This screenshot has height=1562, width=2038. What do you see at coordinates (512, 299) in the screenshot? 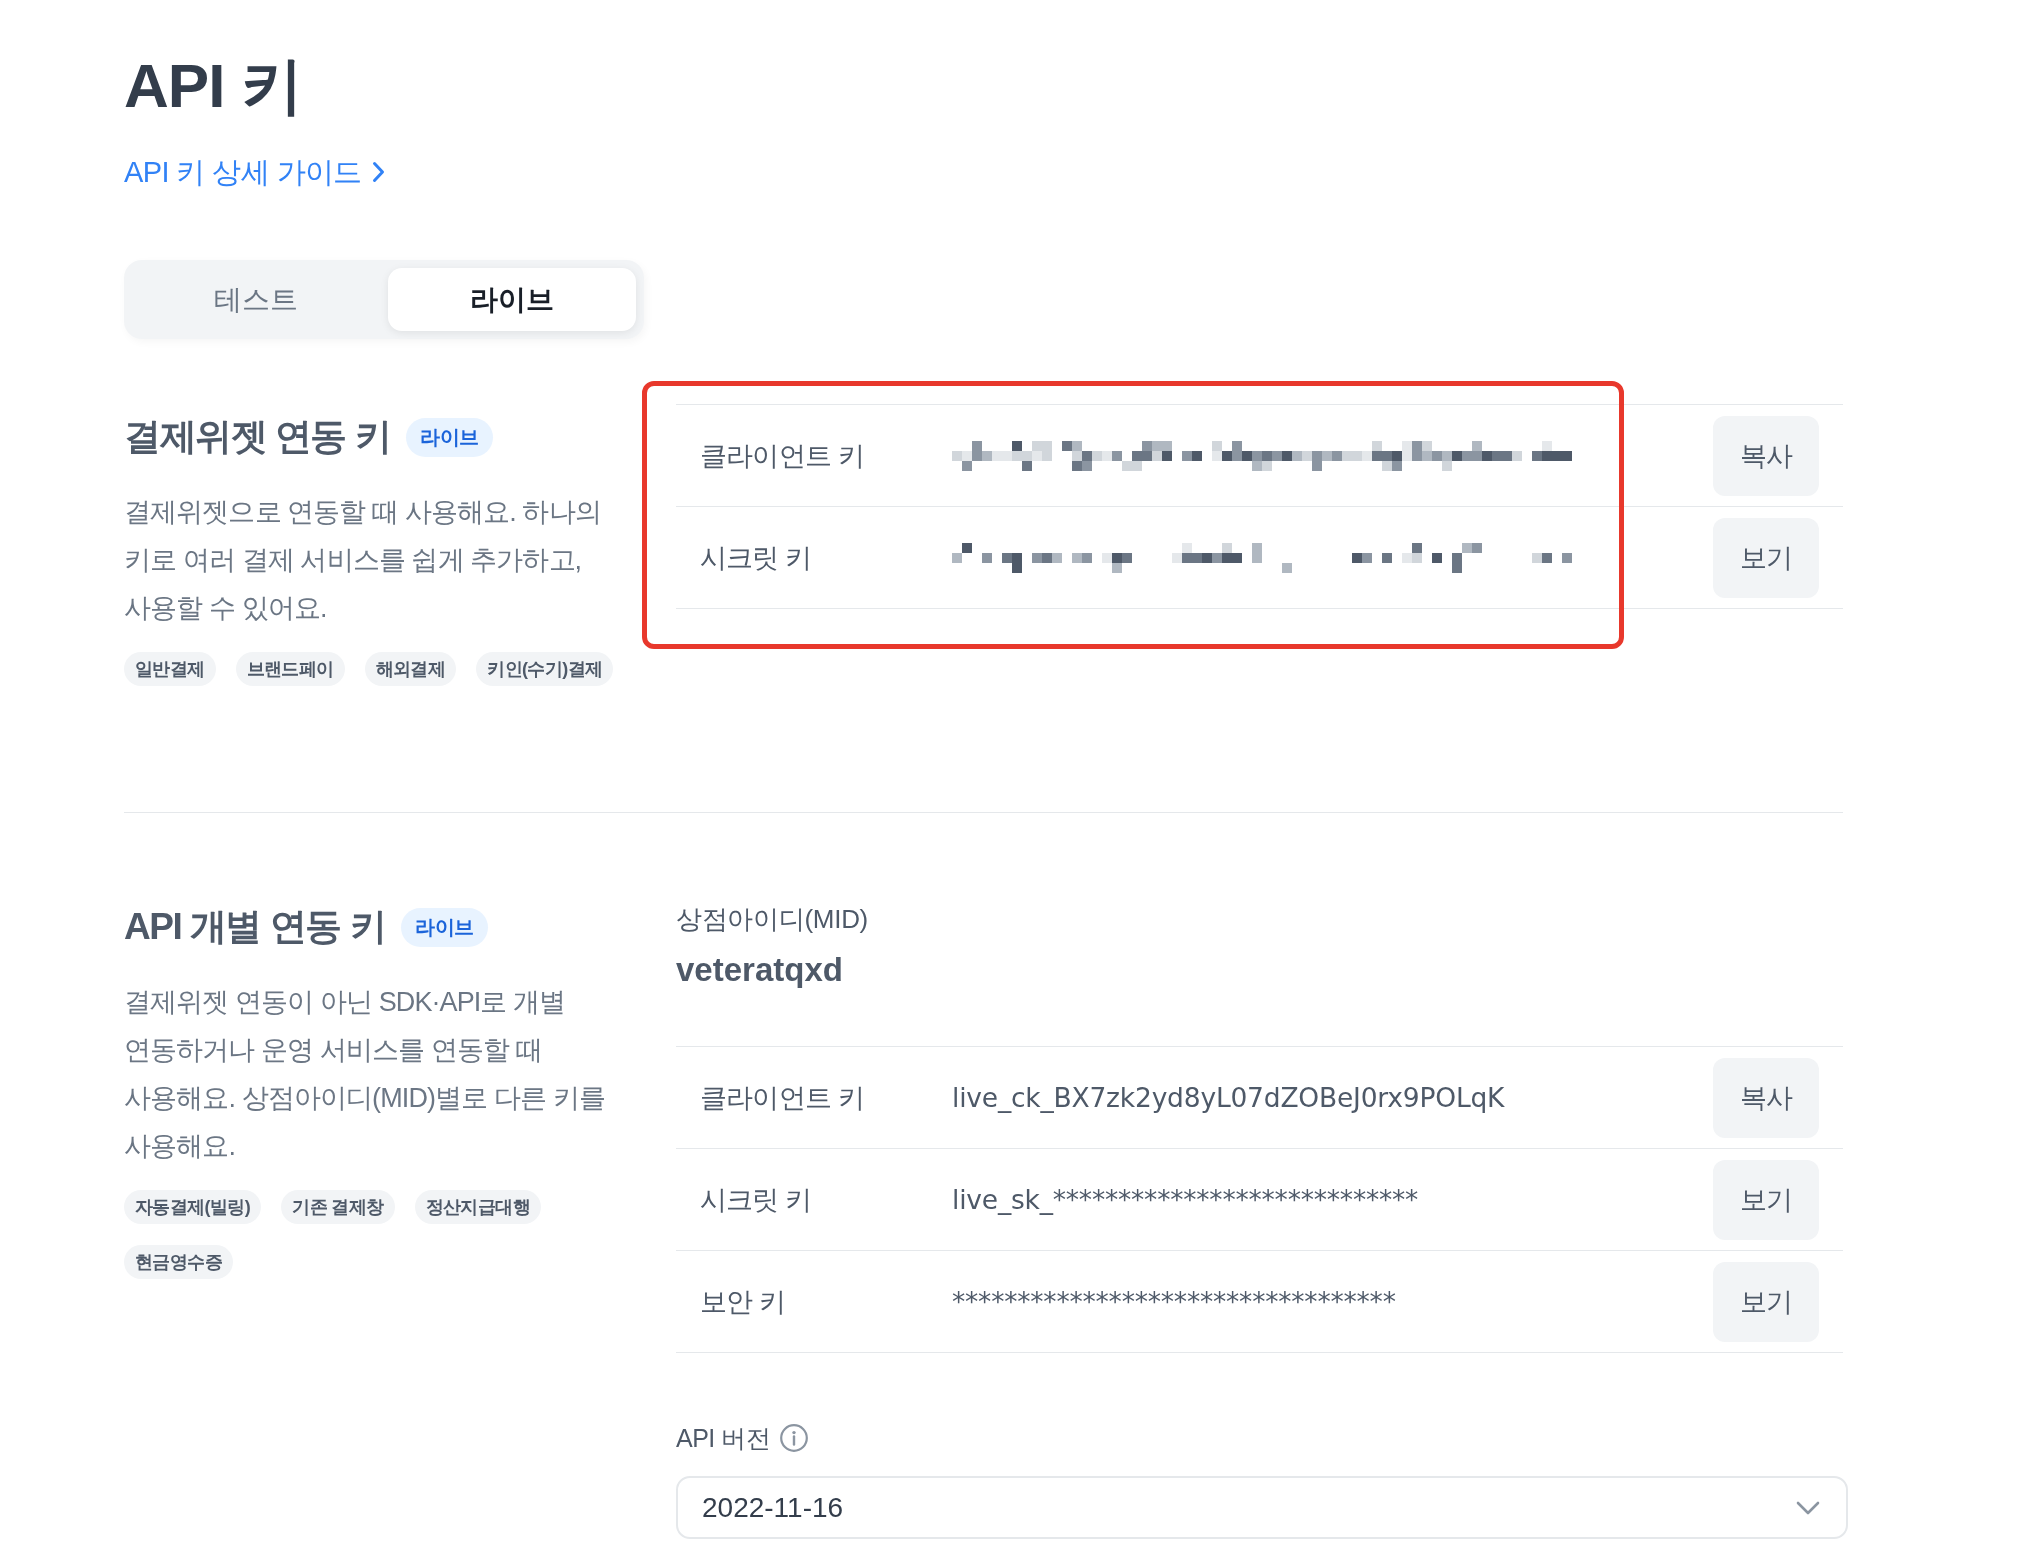
I see `tab: 라이브` at bounding box center [512, 299].